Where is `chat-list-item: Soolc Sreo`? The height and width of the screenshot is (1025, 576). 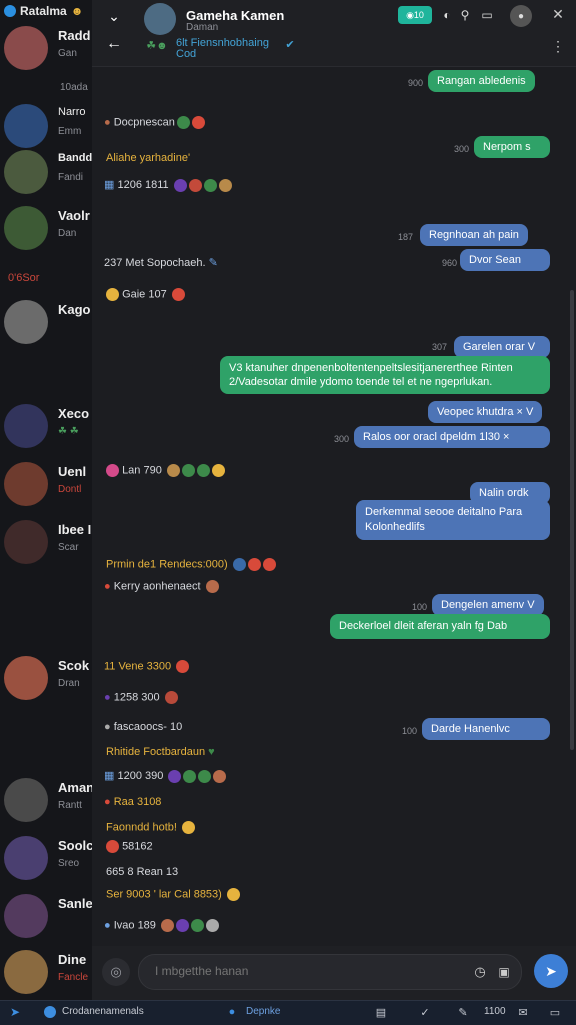 chat-list-item: Soolc Sreo is located at coordinates (46, 858).